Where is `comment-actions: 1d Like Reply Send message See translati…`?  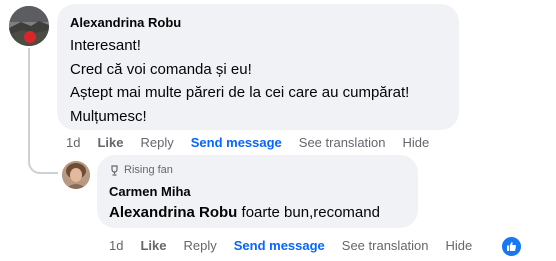
comment-actions: 1d Like Reply Send message See translati… is located at coordinates (256, 142).